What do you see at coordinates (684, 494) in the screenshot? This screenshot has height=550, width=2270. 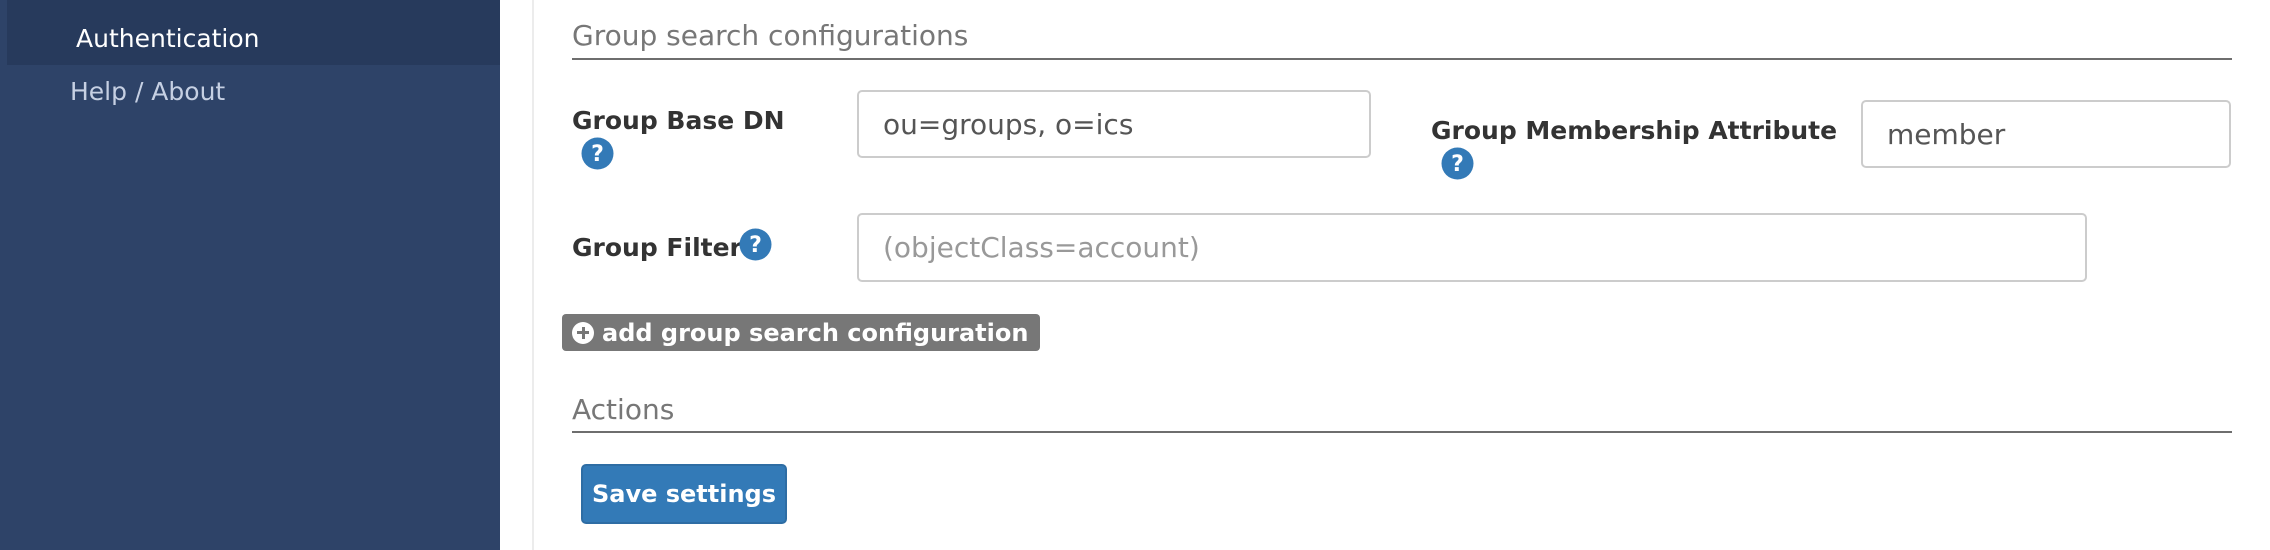 I see `save-settings-button: Save settings` at bounding box center [684, 494].